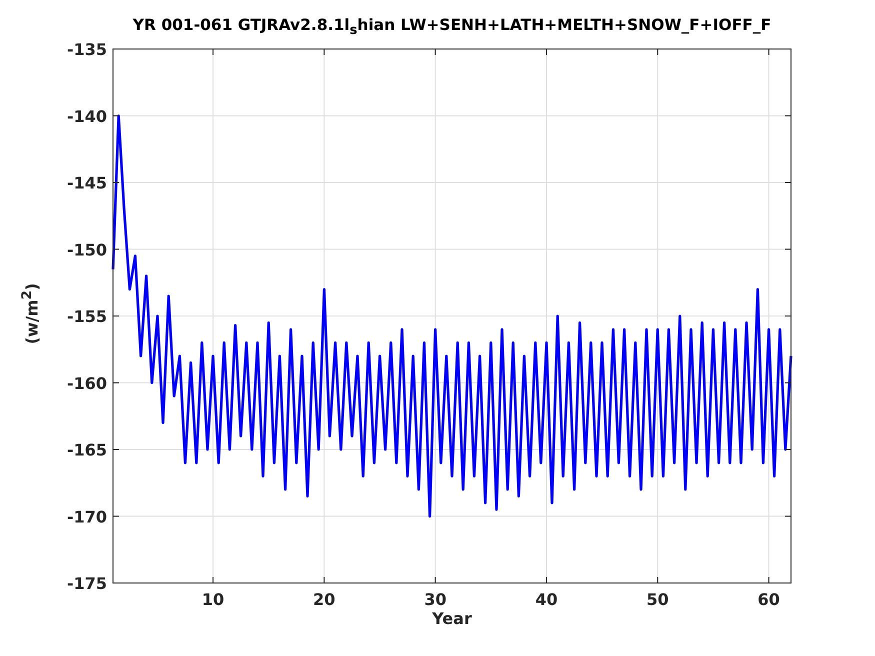 The image size is (875, 656). Describe the element at coordinates (86, 116) in the screenshot. I see `y-tick-label: -140` at that location.